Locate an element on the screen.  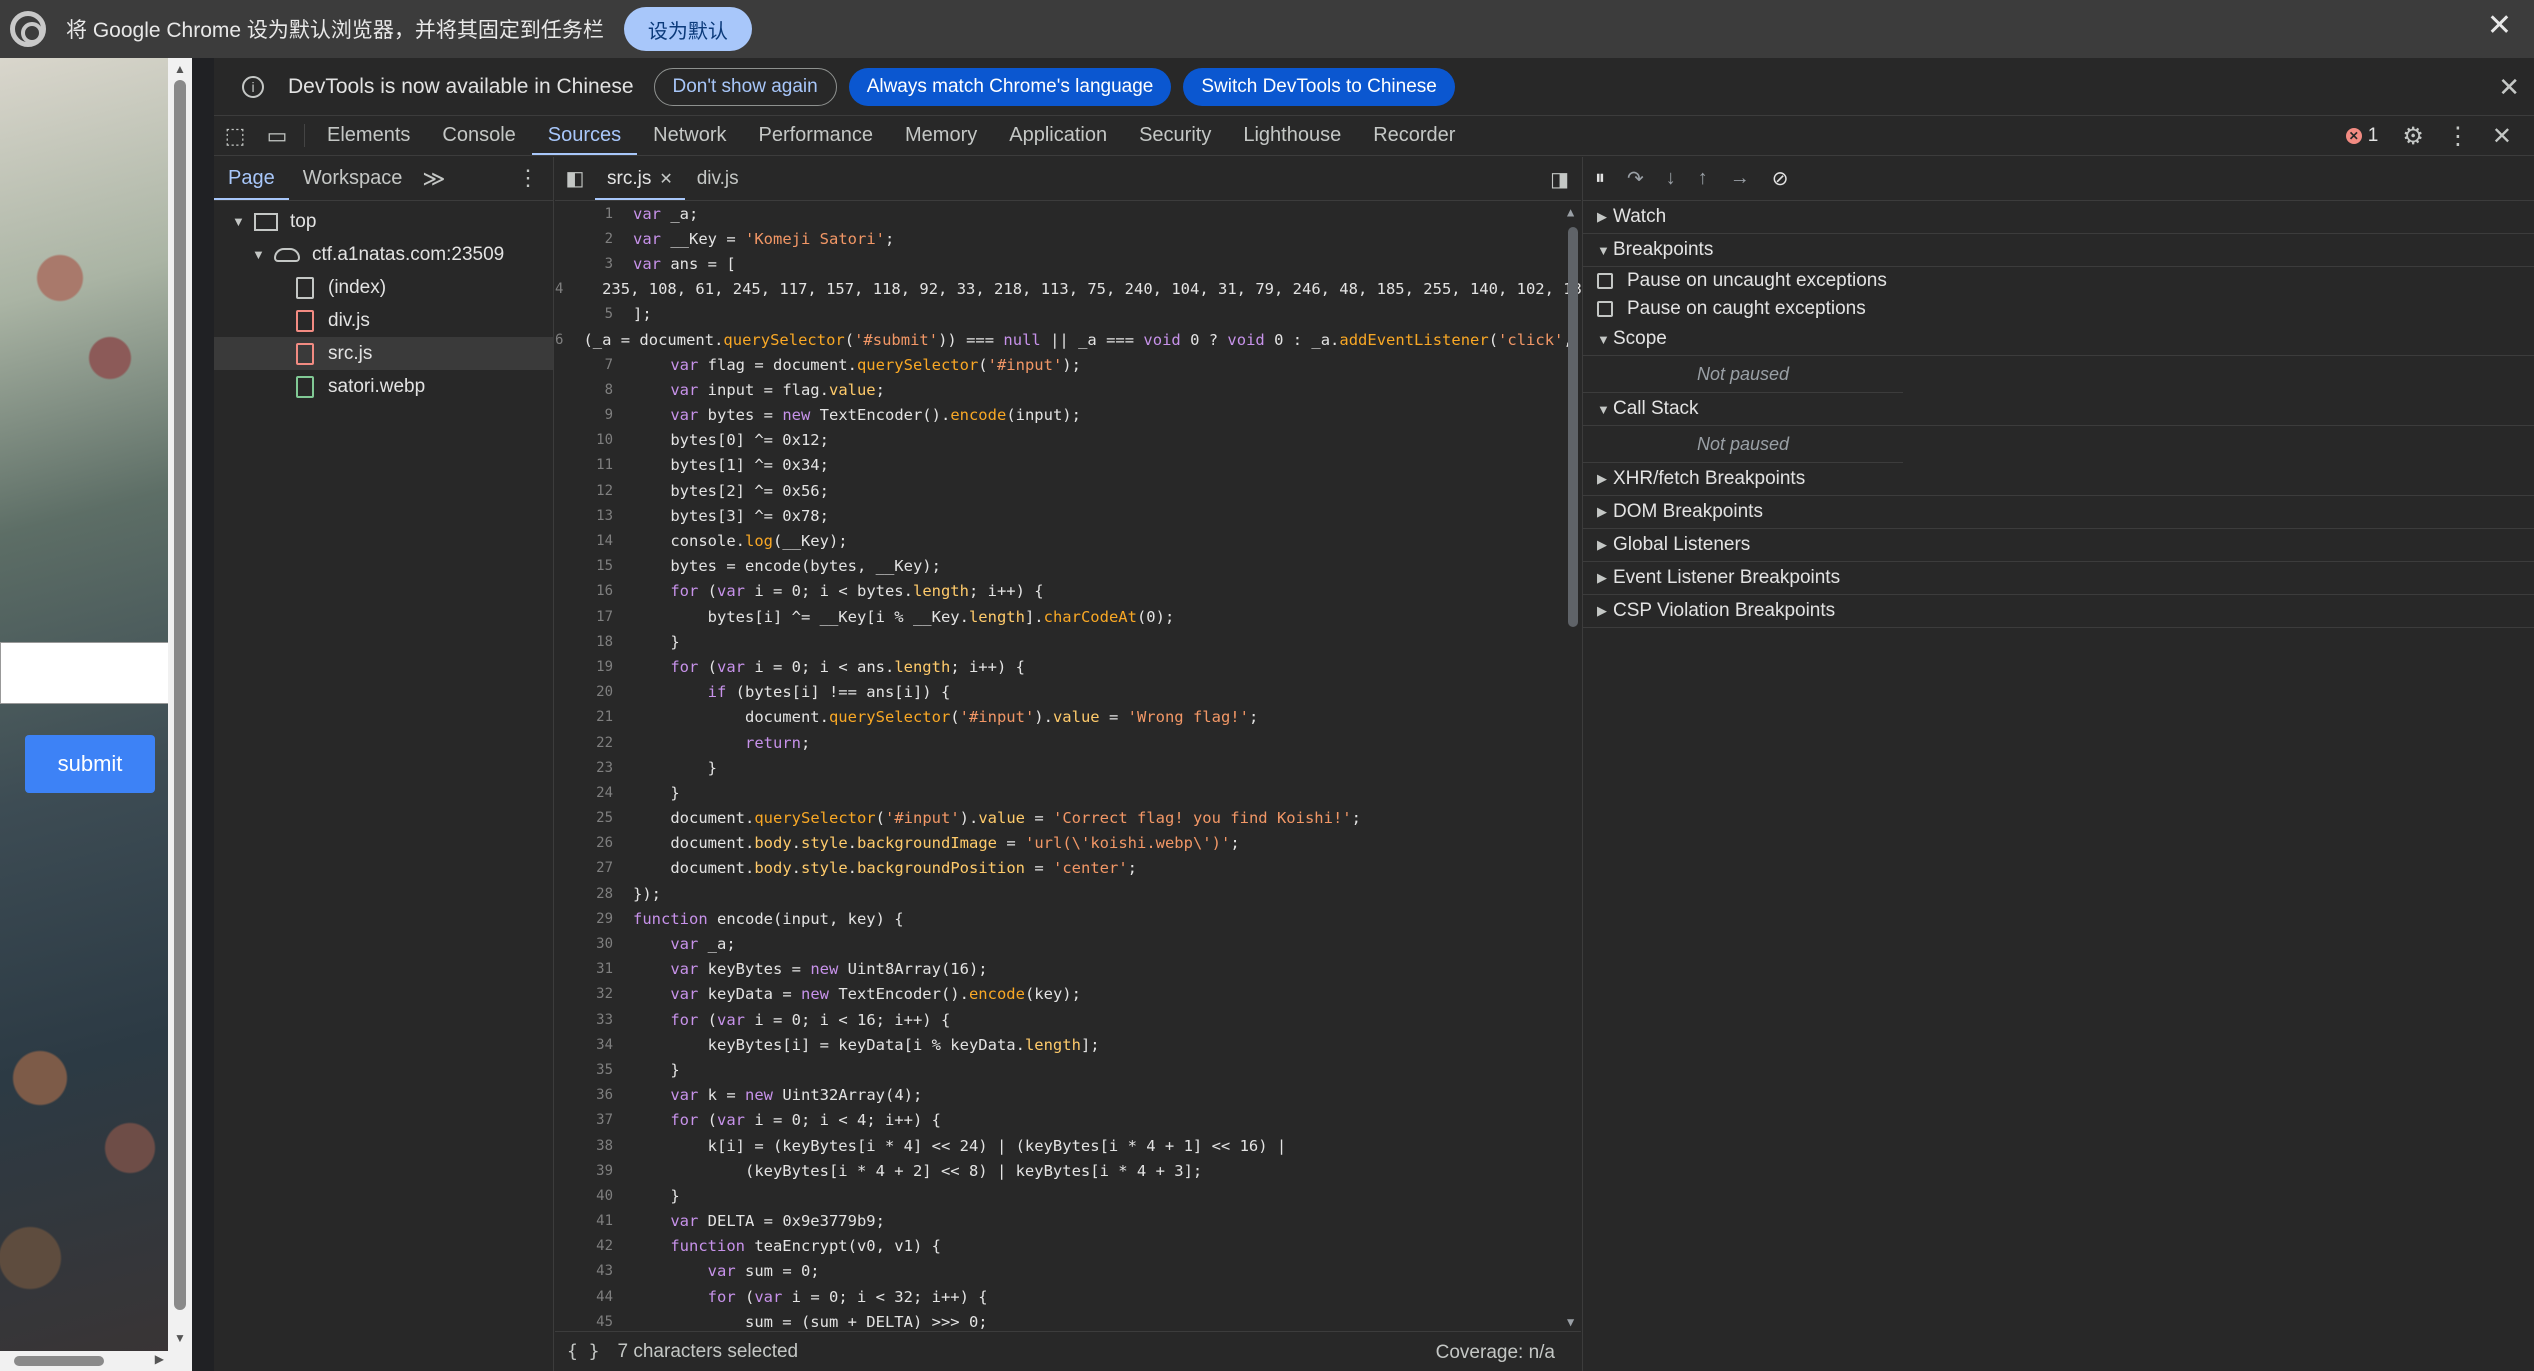
line-number: 18 is located at coordinates (584, 642).